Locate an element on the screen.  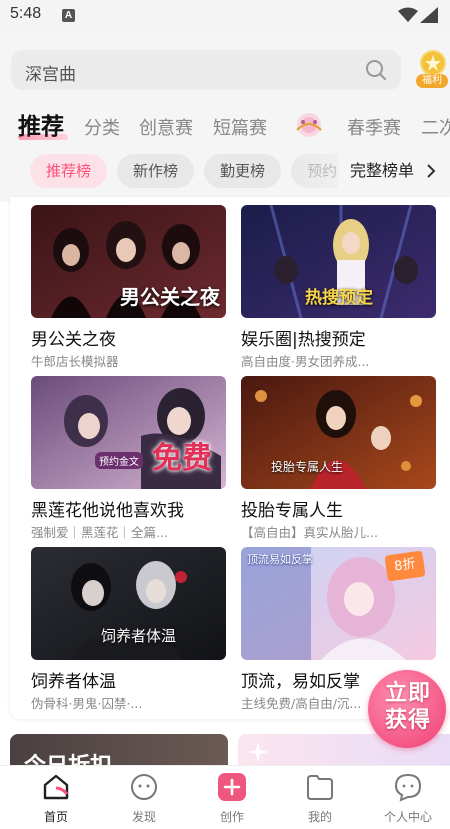
nav-home-label: 首页 is located at coordinates (55, 817).